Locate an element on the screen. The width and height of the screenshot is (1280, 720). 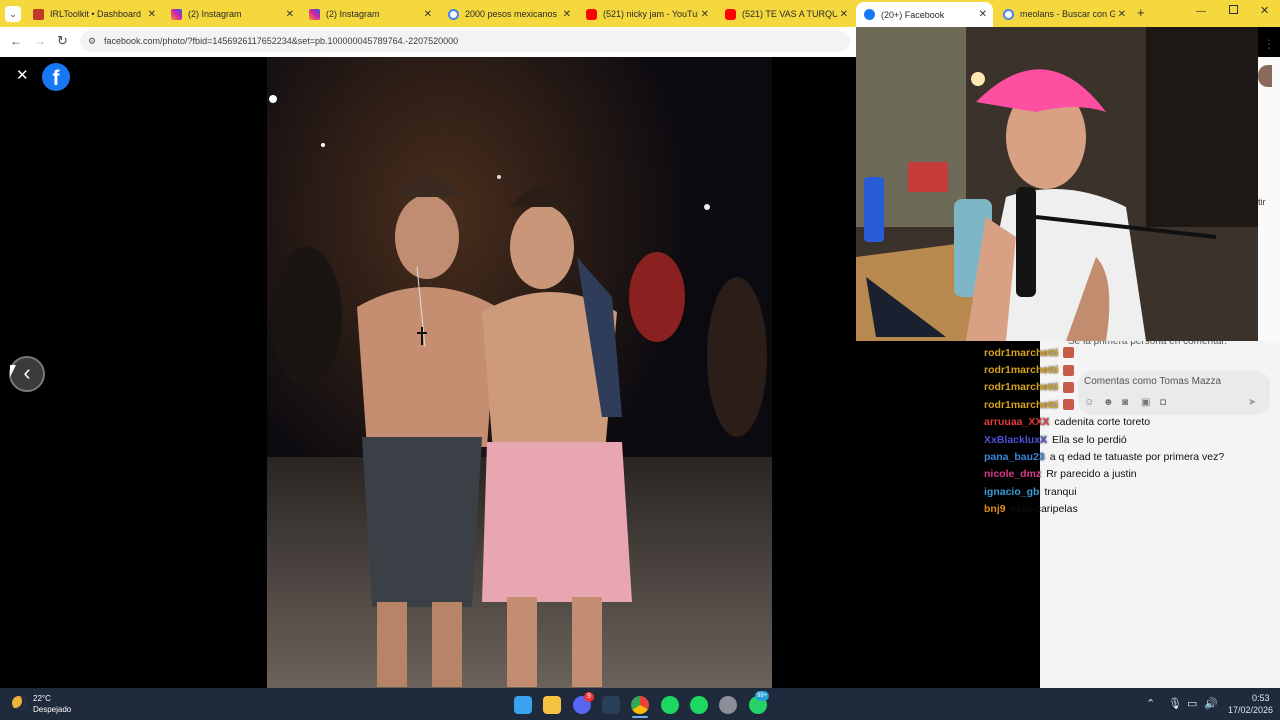
spotify-alt-icon is located at coordinates (699, 705).